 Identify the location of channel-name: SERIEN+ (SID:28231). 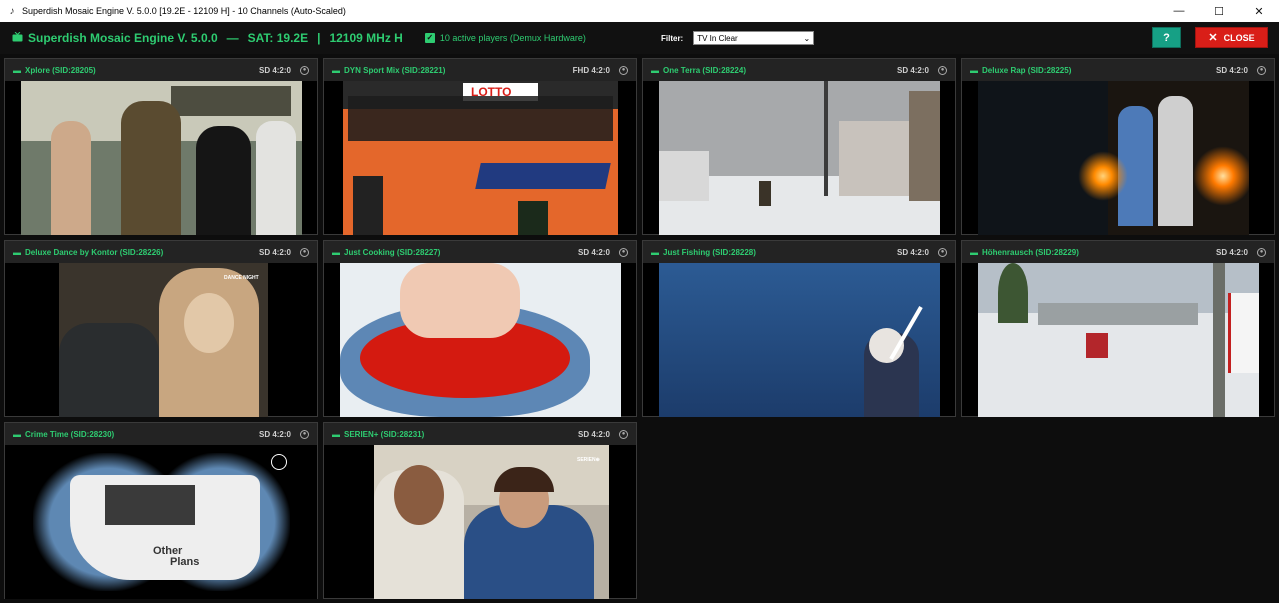
(384, 434).